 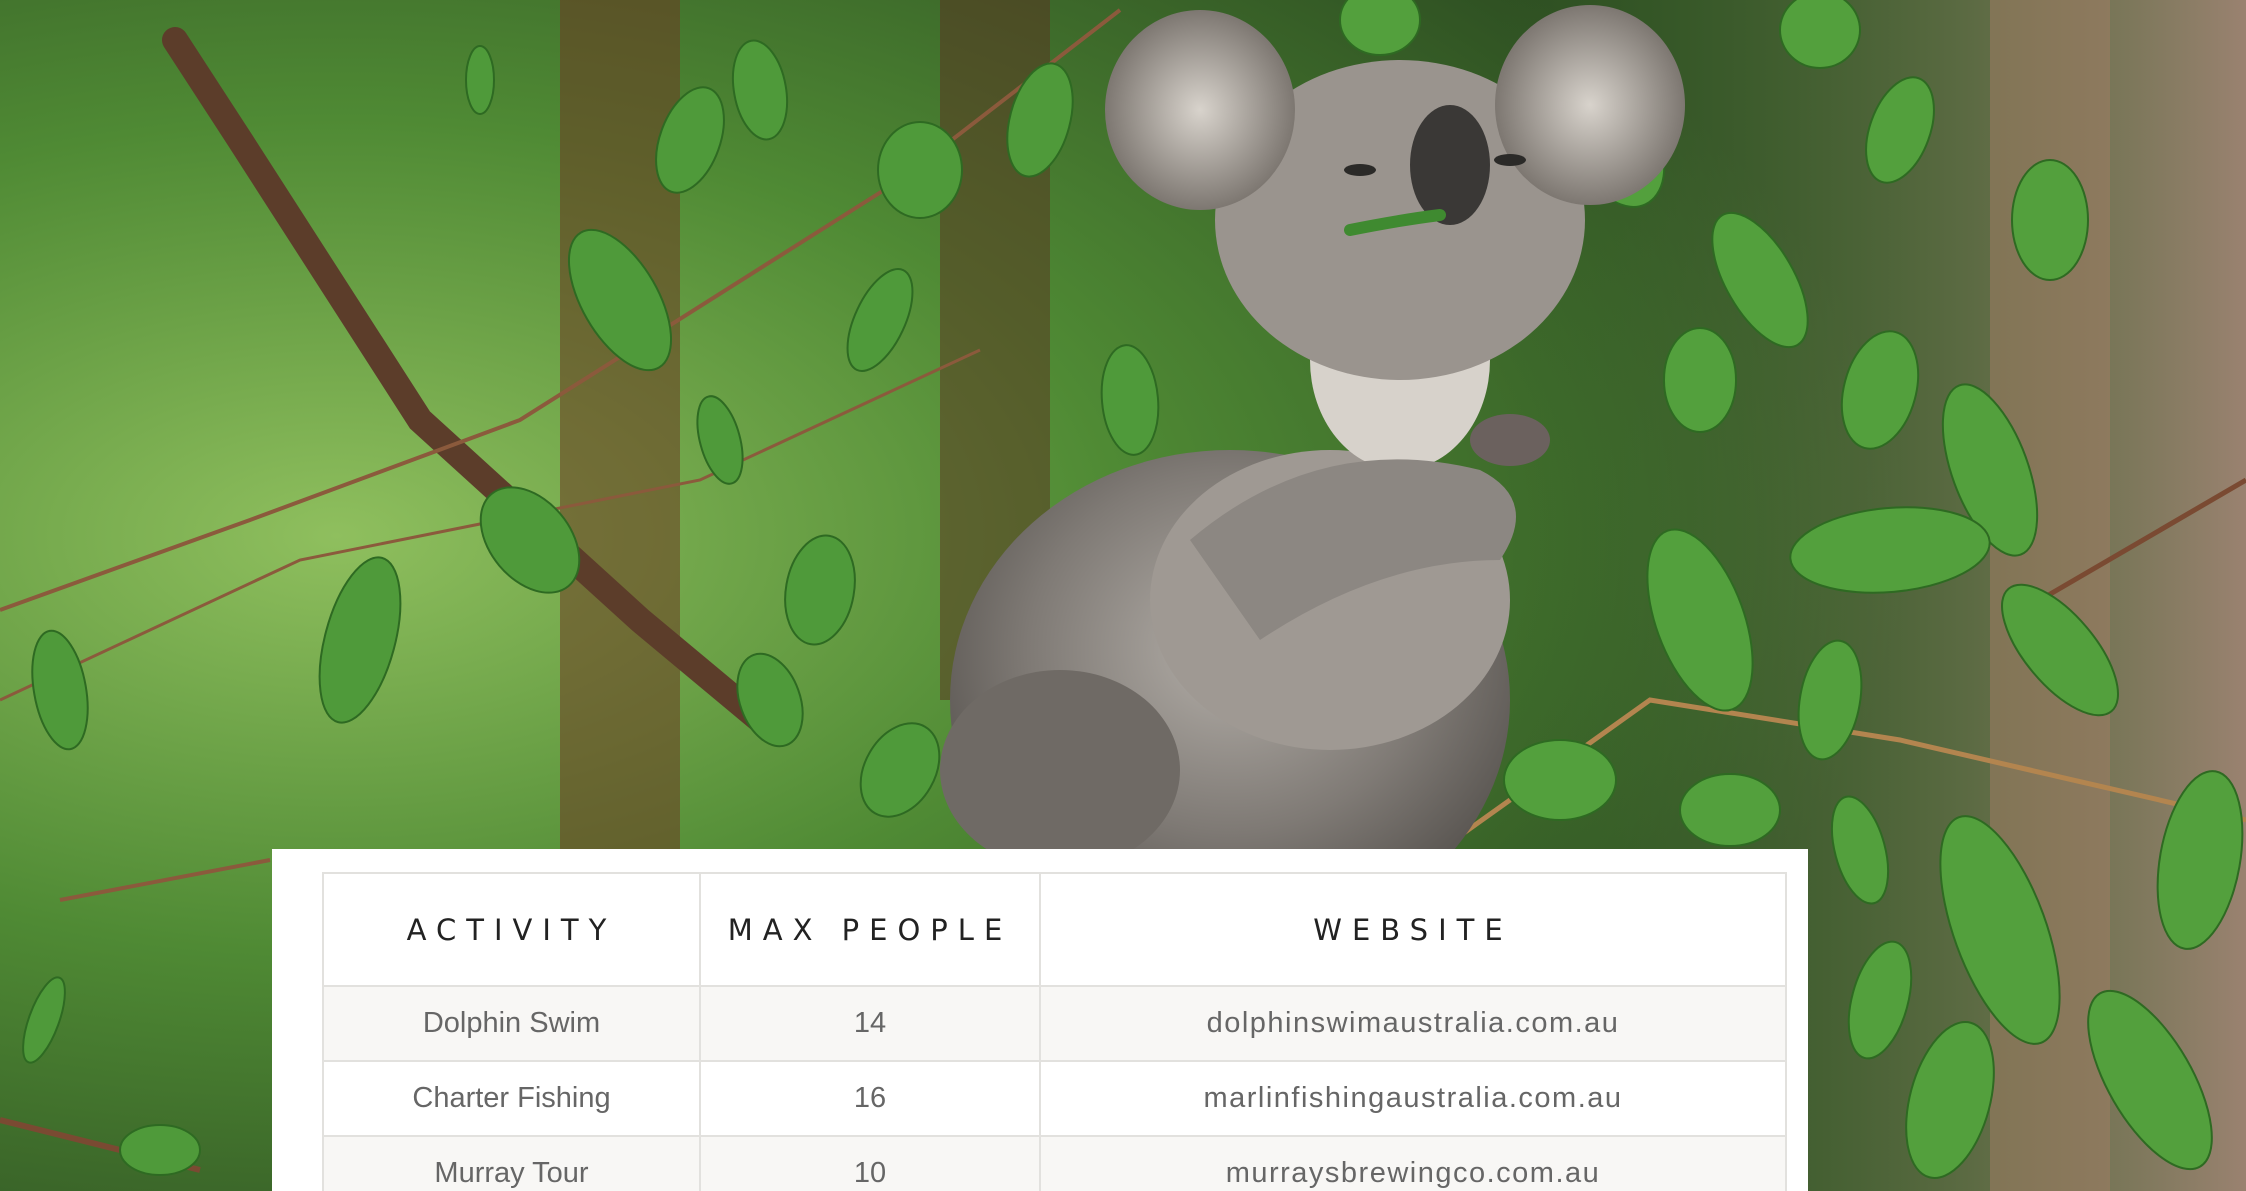 I want to click on max-people-cell: 10, so click(x=870, y=1163).